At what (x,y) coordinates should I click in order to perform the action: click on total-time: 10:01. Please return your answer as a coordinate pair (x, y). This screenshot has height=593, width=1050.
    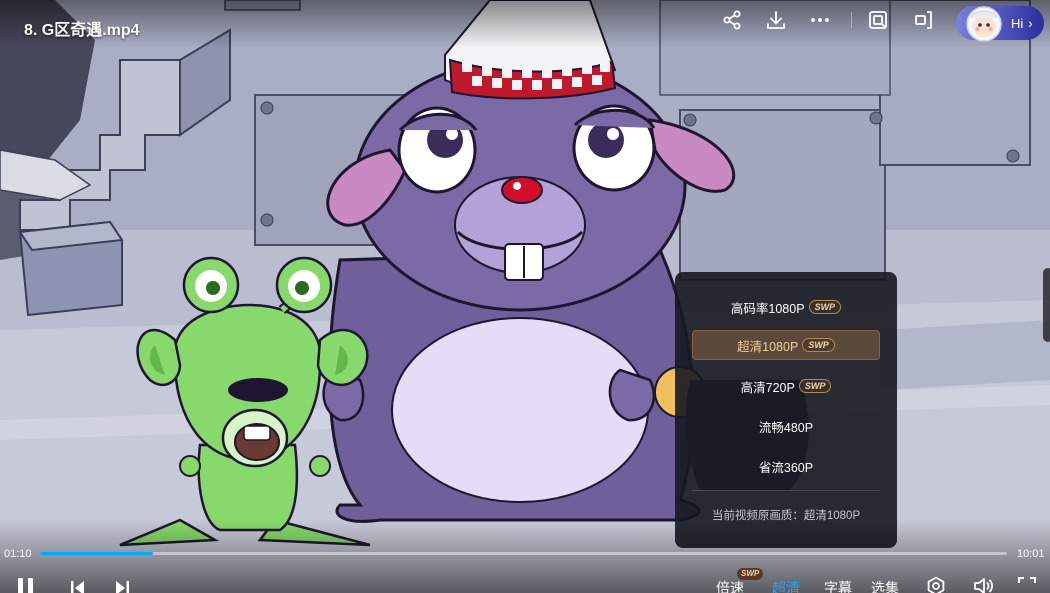
    Looking at the image, I should click on (1031, 554).